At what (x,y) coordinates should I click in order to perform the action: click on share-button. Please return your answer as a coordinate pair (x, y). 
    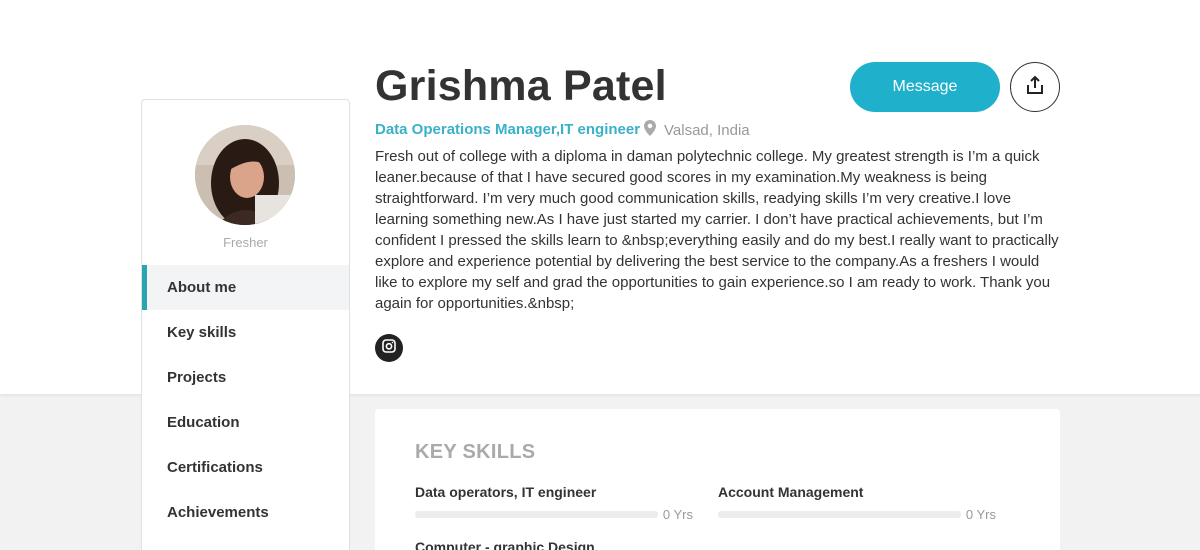
    Looking at the image, I should click on (1035, 87).